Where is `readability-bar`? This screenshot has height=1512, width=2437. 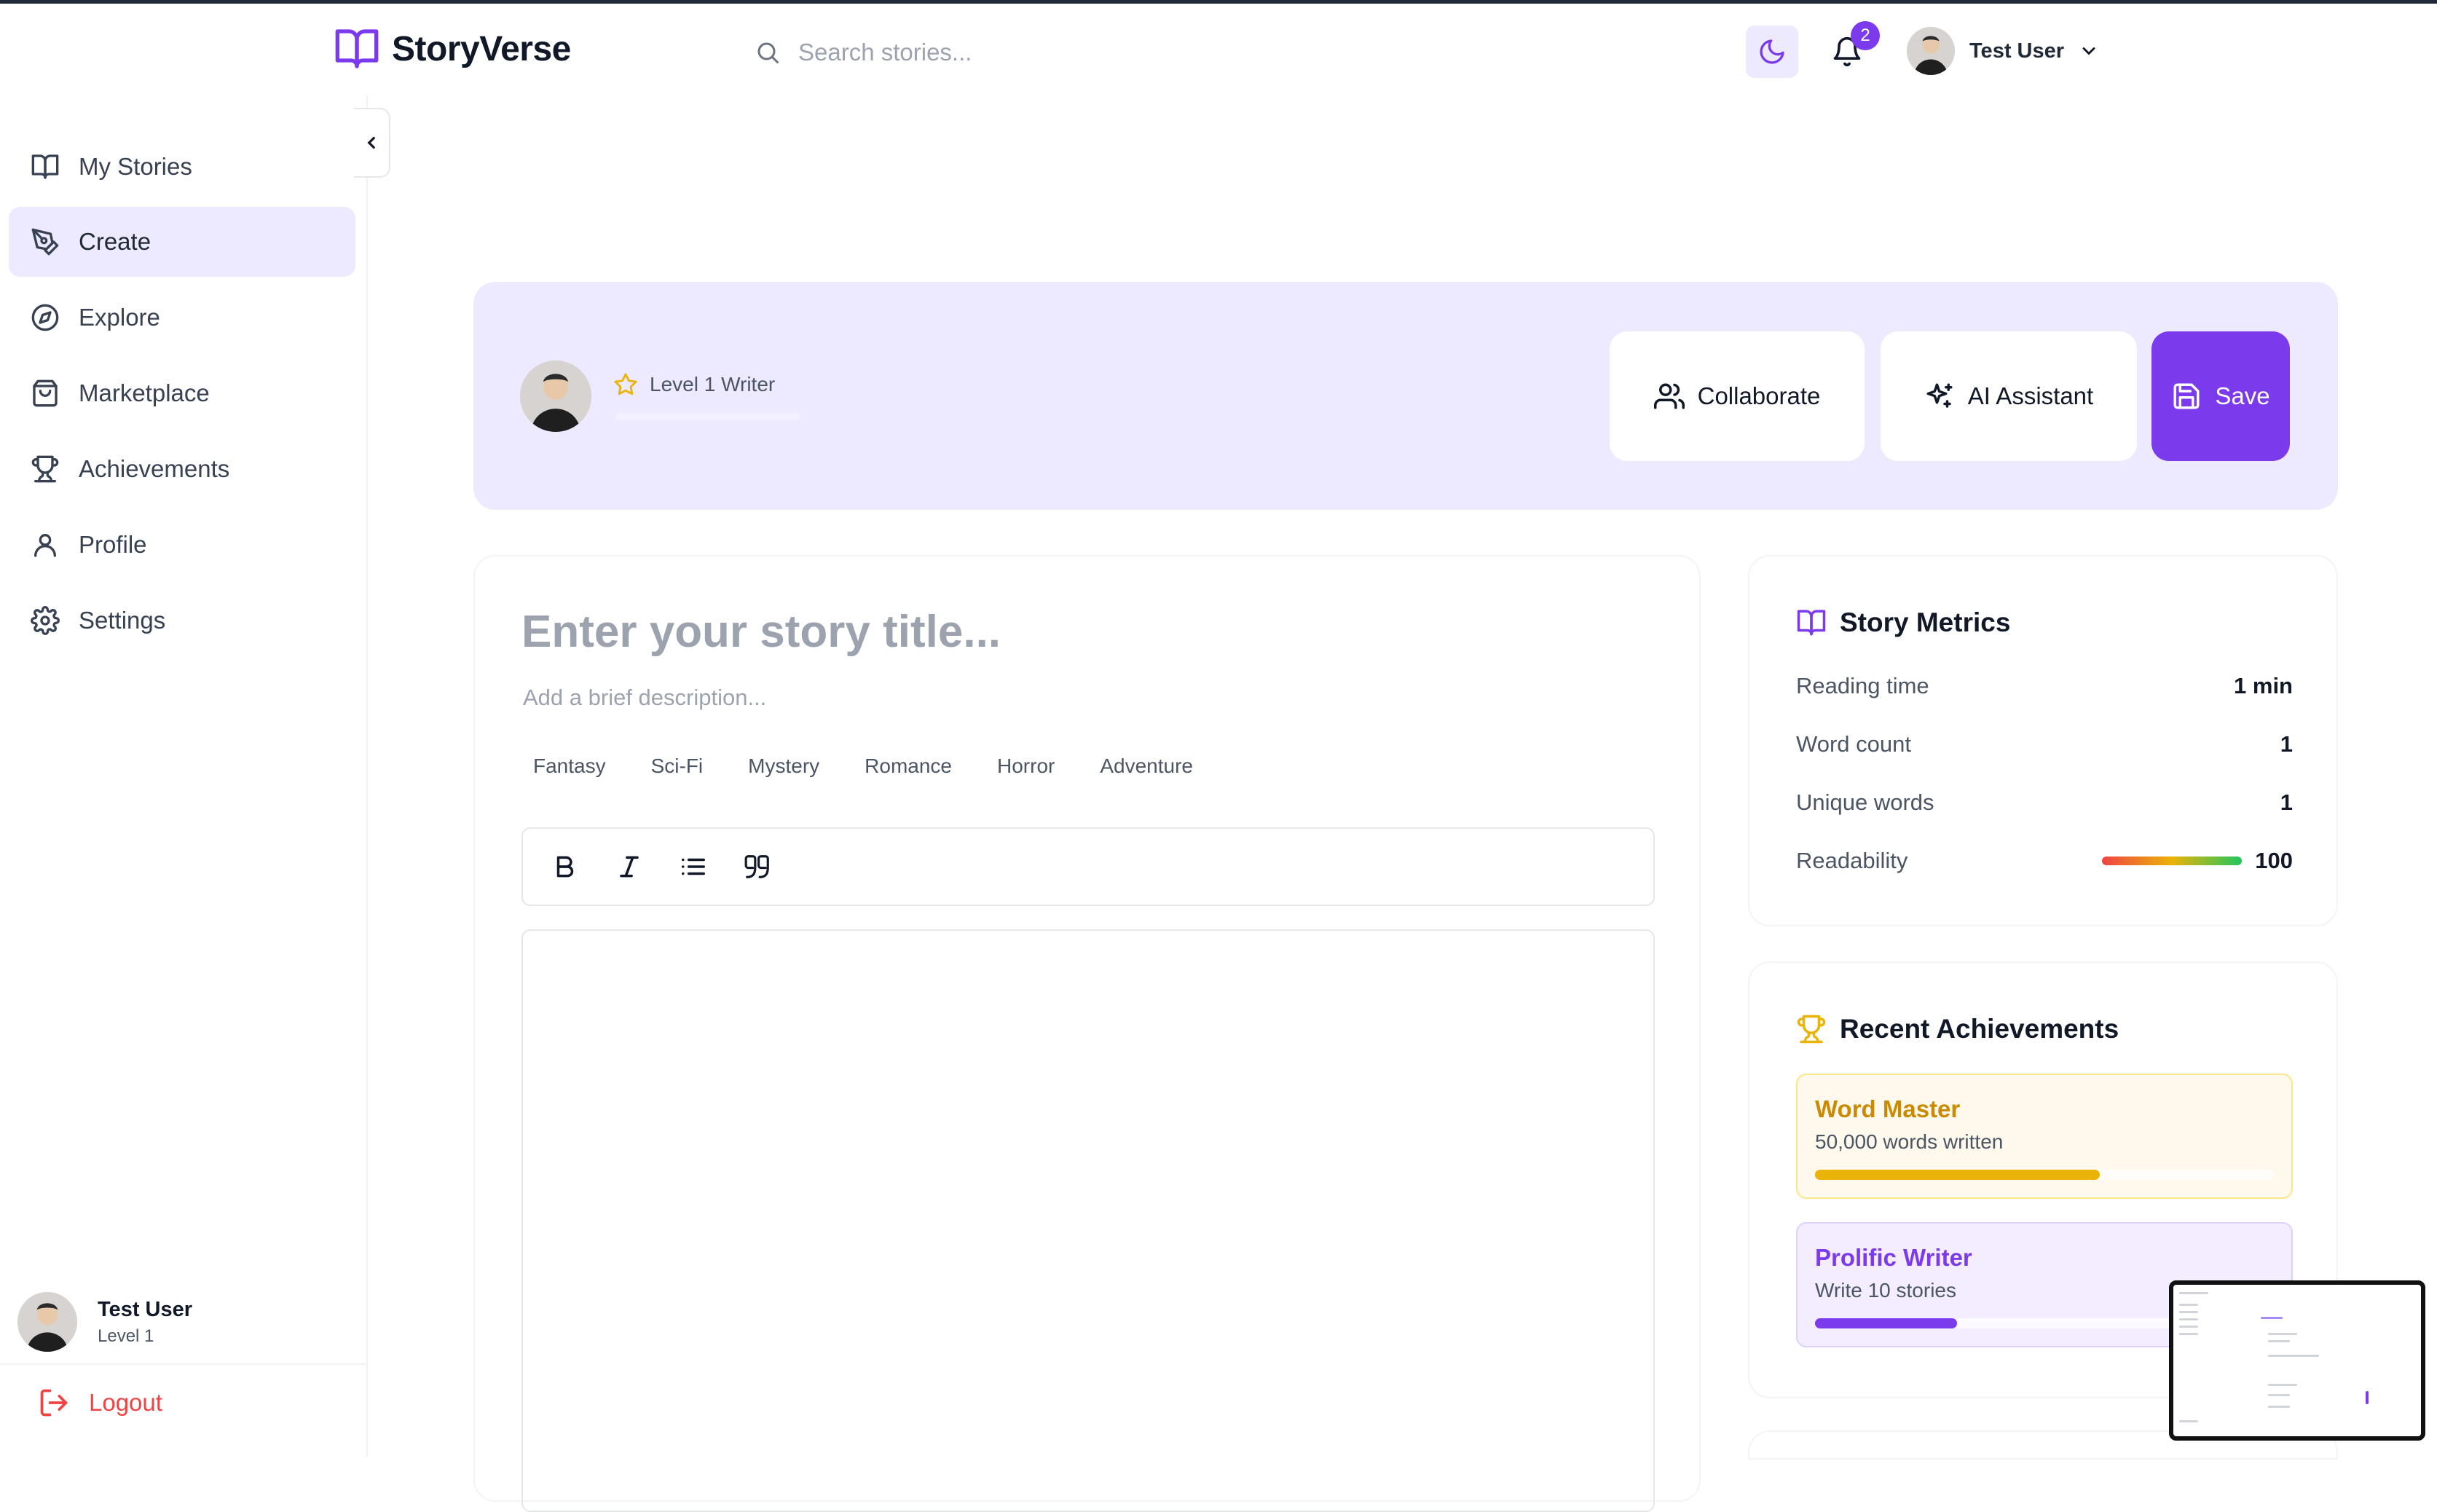
readability-bar is located at coordinates (2172, 861).